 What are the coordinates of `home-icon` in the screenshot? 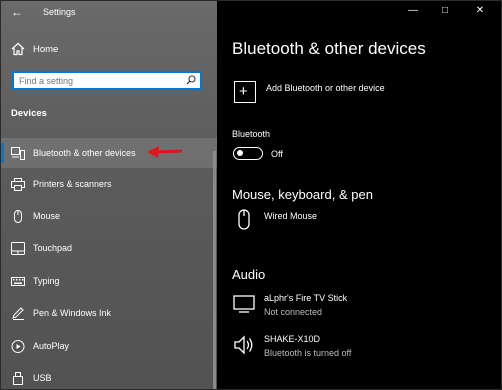 It's located at (18, 49).